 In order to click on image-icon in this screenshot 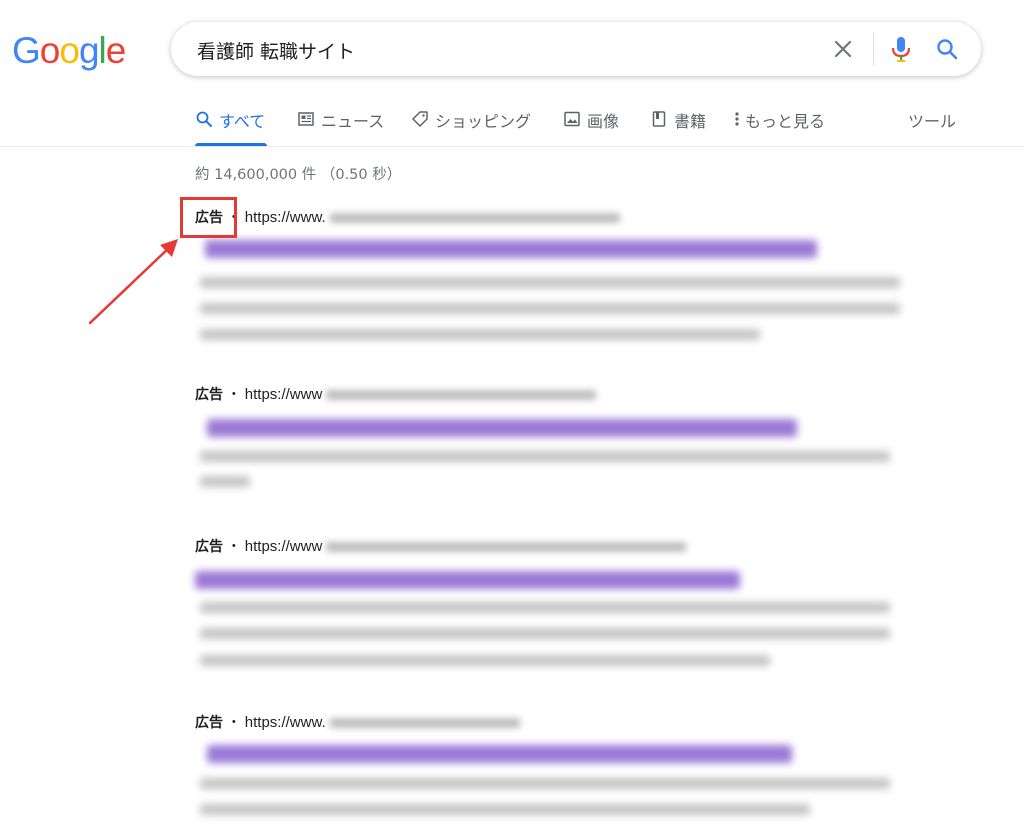, I will do `click(572, 119)`.